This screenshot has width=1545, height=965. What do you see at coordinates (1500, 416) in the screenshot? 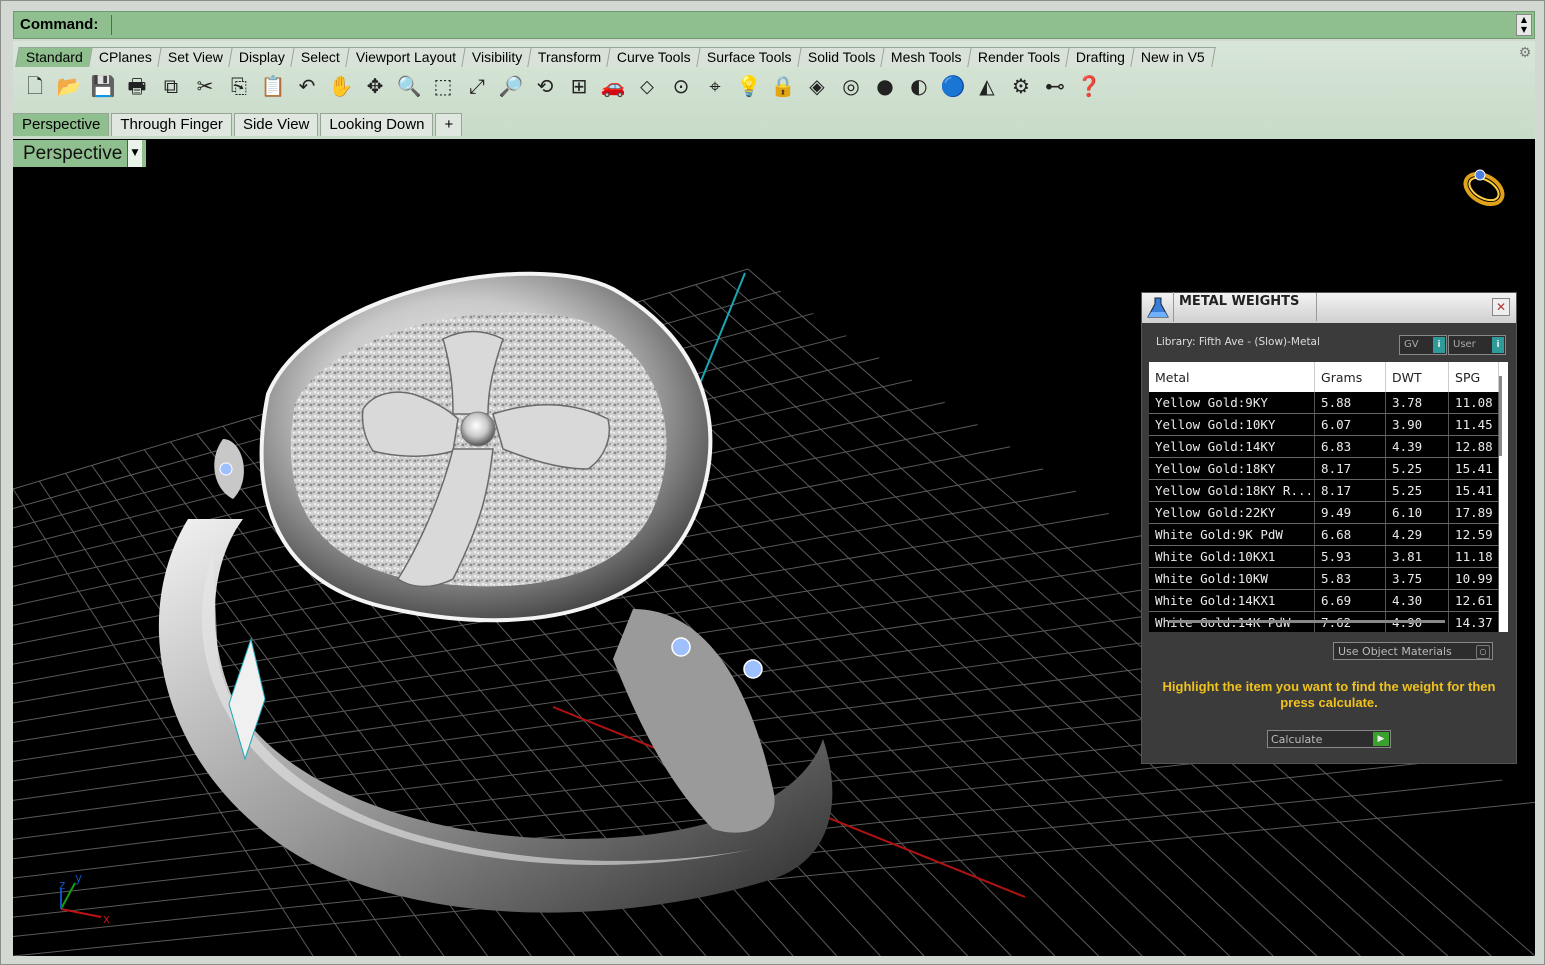
I see `vertical-scrollbar` at bounding box center [1500, 416].